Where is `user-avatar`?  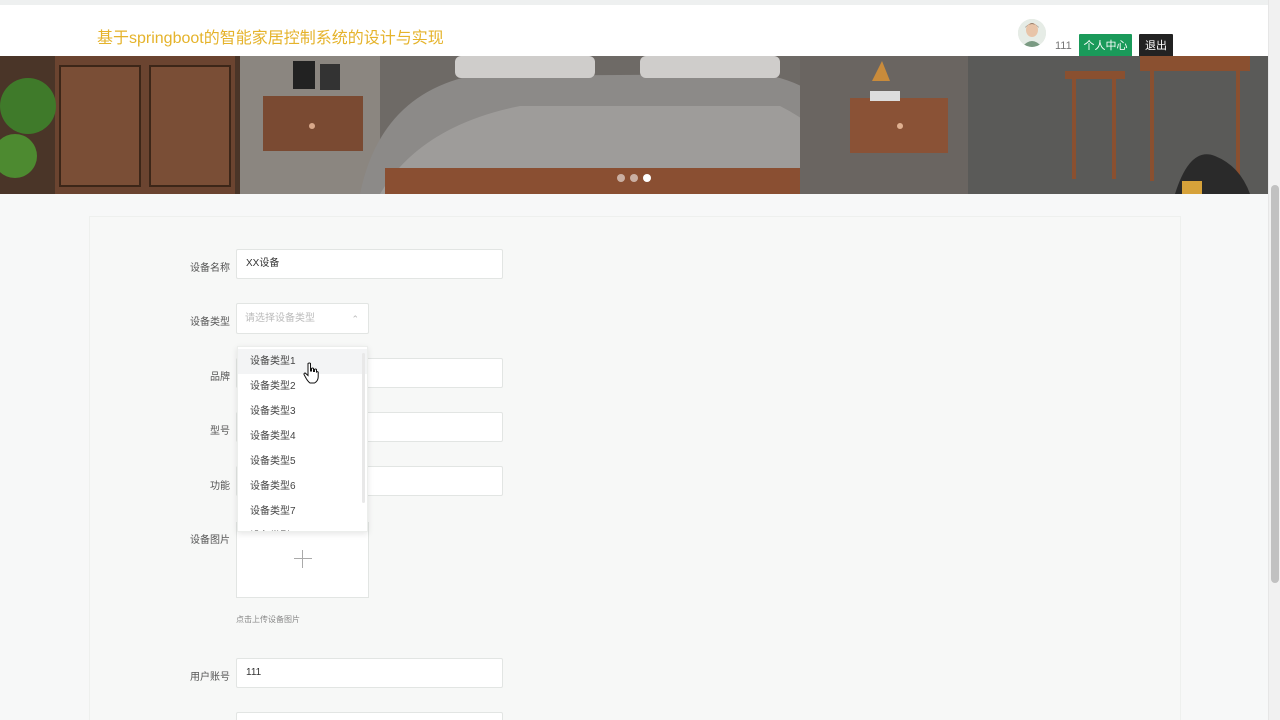 user-avatar is located at coordinates (1032, 33).